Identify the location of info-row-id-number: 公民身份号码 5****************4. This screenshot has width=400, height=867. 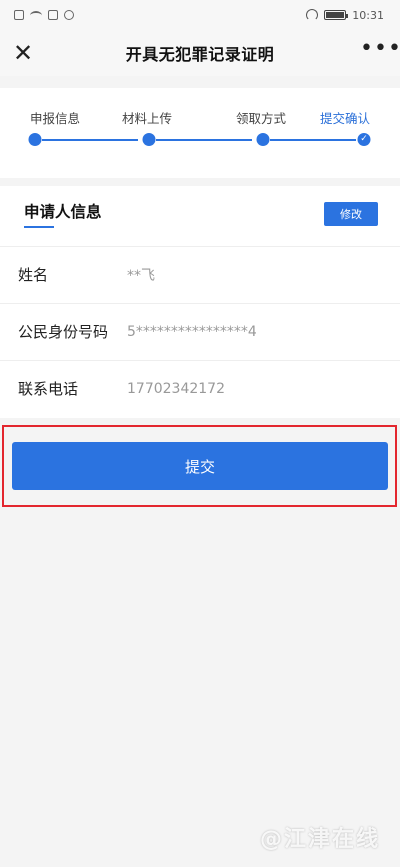
(200, 331).